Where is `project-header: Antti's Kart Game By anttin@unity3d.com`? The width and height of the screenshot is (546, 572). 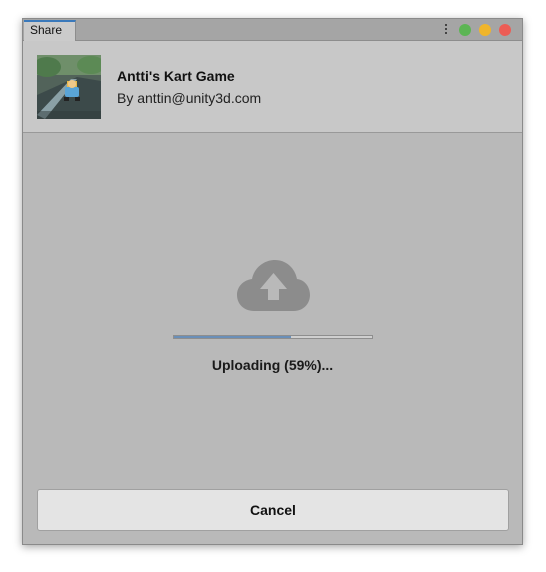 project-header: Antti's Kart Game By anttin@unity3d.com is located at coordinates (272, 87).